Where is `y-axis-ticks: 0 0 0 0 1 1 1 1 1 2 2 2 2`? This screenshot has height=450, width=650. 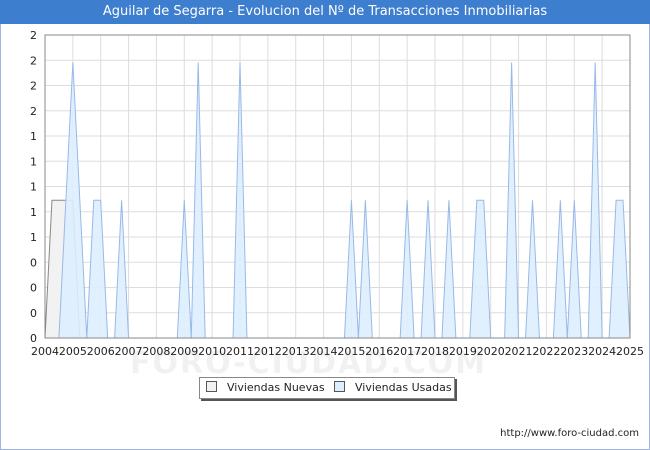
y-axis-ticks: 0 0 0 0 1 1 1 1 1 2 2 2 2 is located at coordinates (33, 187).